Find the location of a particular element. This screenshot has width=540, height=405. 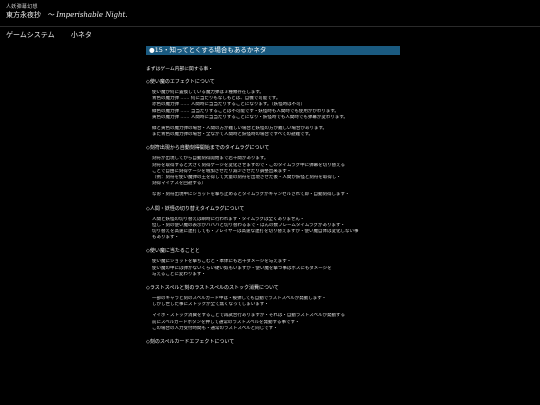

breadcrumb-page: 小ネタ is located at coordinates (81, 35).